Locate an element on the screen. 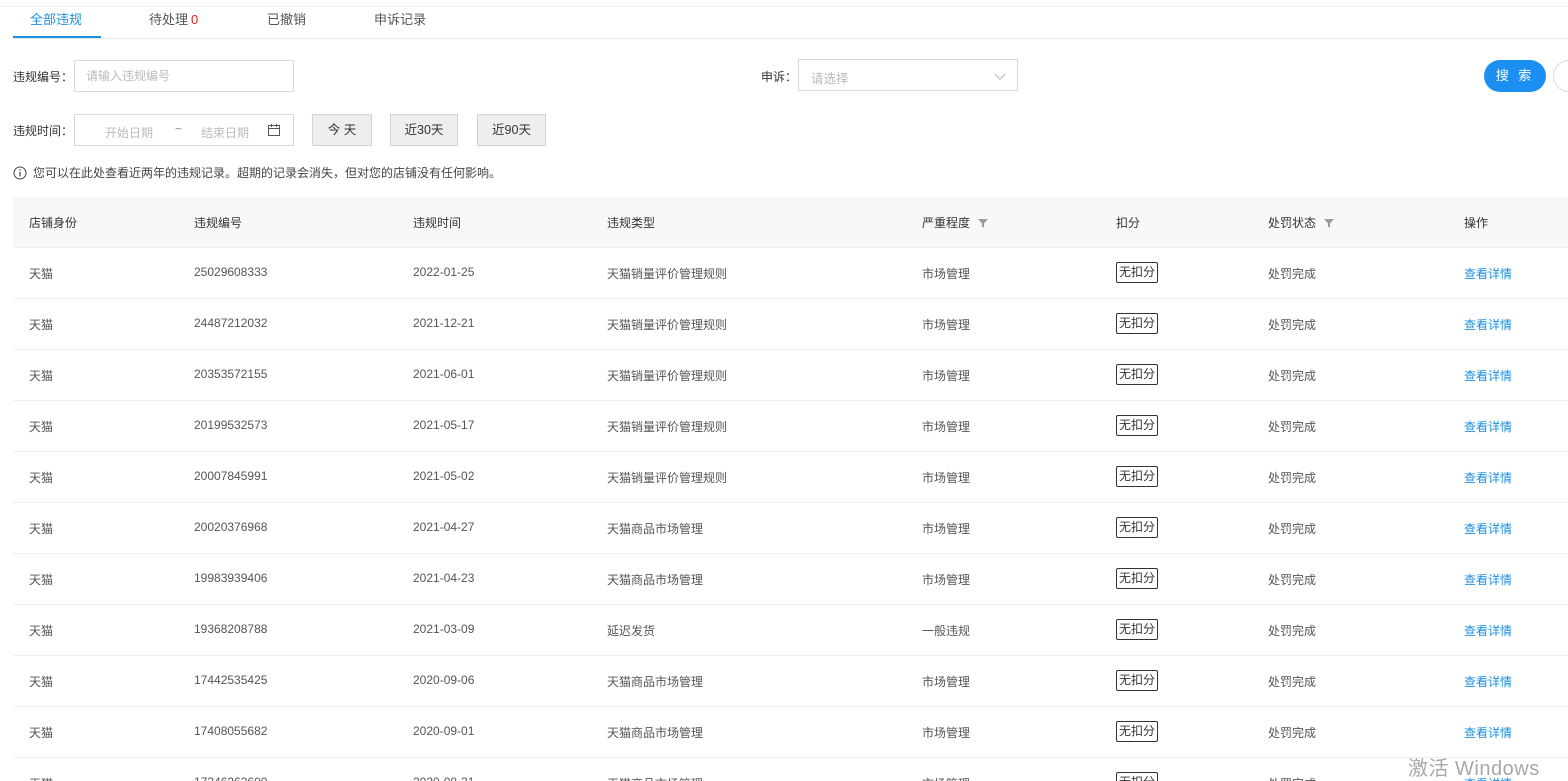  start-date-placeholder: 开始日期 is located at coordinates (129, 133).